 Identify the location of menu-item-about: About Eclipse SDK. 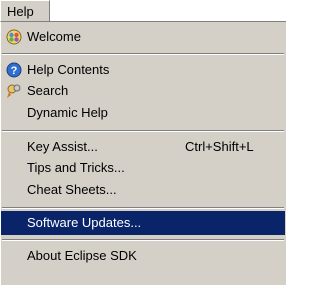
(143, 256).